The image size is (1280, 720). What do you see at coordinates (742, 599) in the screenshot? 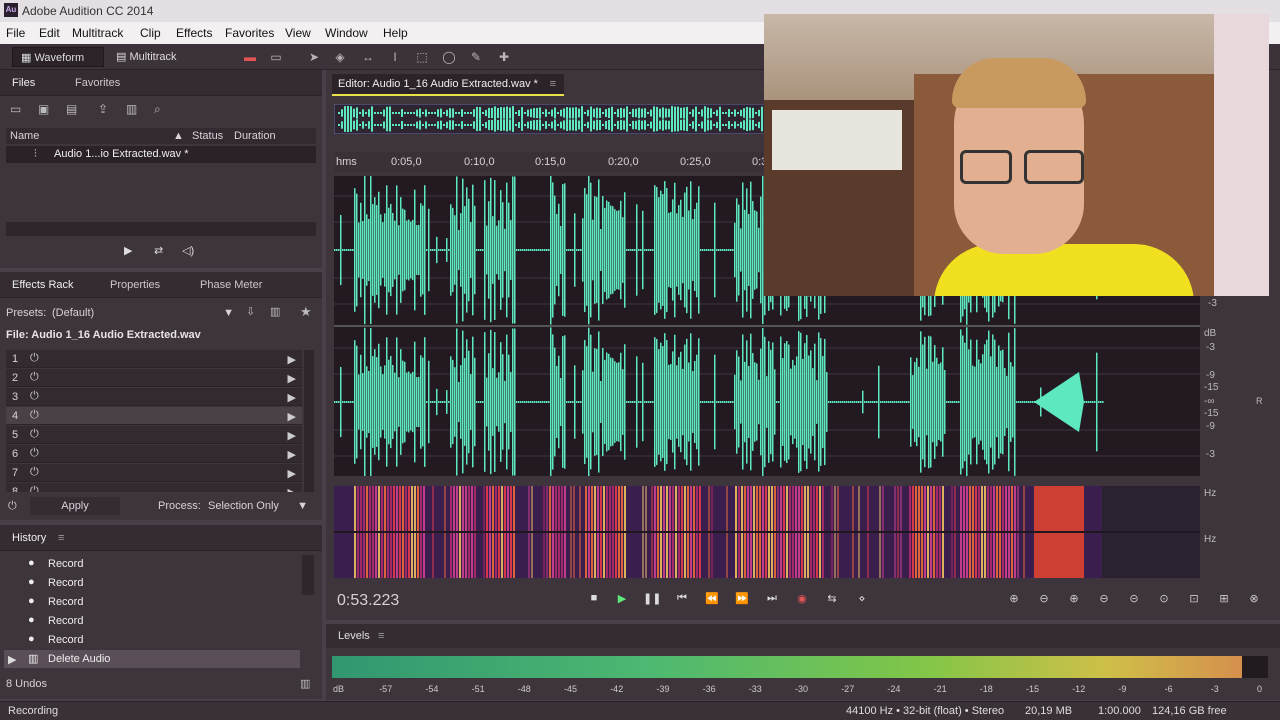
I see `fast-forward-icon: ⏩` at bounding box center [742, 599].